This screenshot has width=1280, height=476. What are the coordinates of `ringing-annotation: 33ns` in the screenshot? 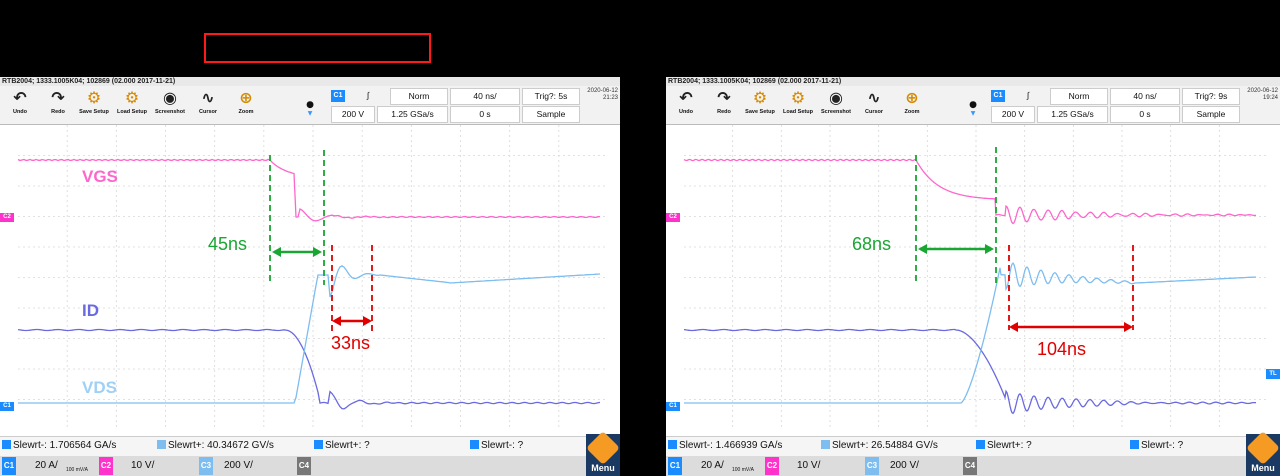 It's located at (351, 343).